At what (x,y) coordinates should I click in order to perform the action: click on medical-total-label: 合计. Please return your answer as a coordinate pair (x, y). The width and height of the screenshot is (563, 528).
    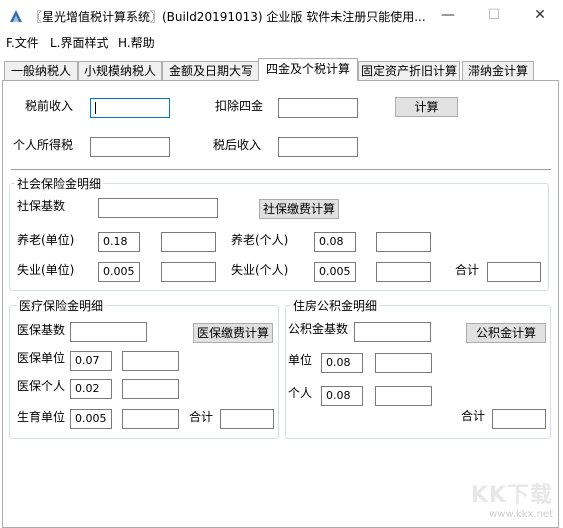
    Looking at the image, I should click on (201, 417).